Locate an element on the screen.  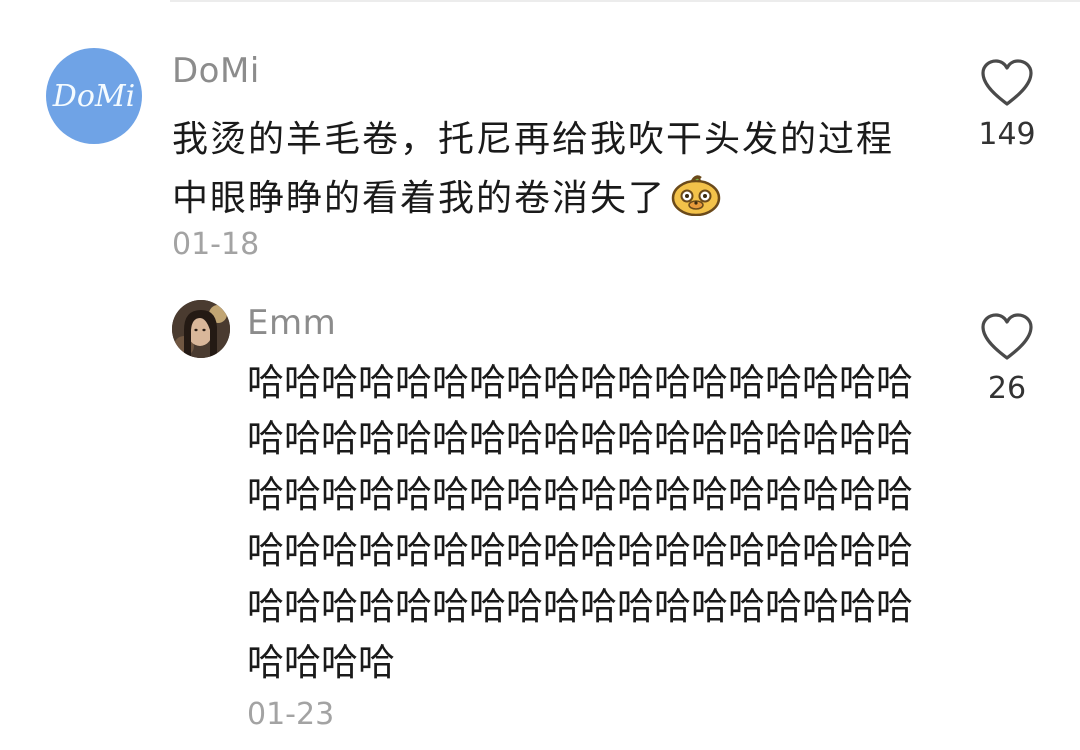
svg-text: DoMi is located at coordinates (93, 96).